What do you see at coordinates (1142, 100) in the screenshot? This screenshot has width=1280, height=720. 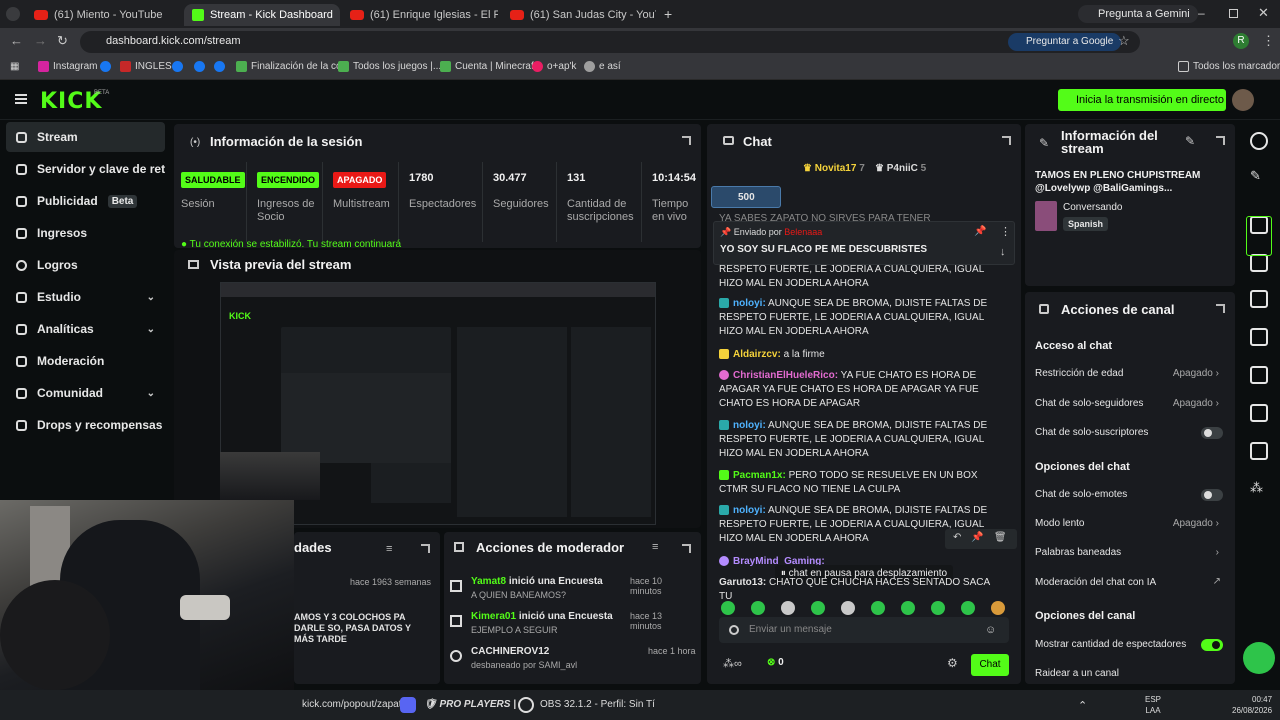 I see `go-live-button: Inicia la transmisión en directo` at bounding box center [1142, 100].